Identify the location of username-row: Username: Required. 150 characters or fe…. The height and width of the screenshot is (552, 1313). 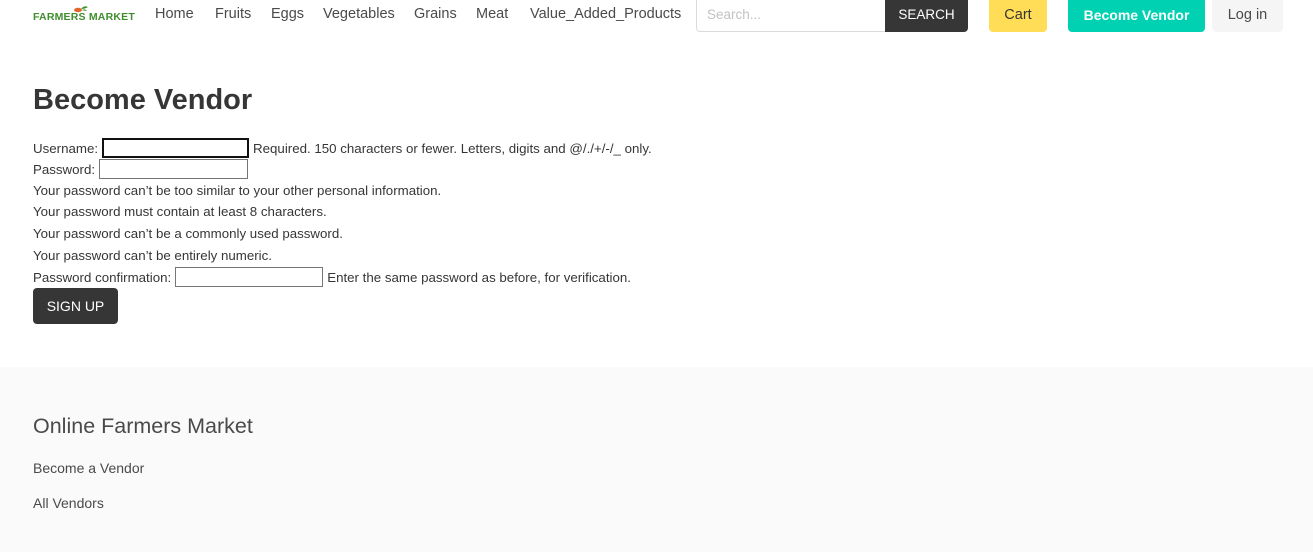
(342, 148).